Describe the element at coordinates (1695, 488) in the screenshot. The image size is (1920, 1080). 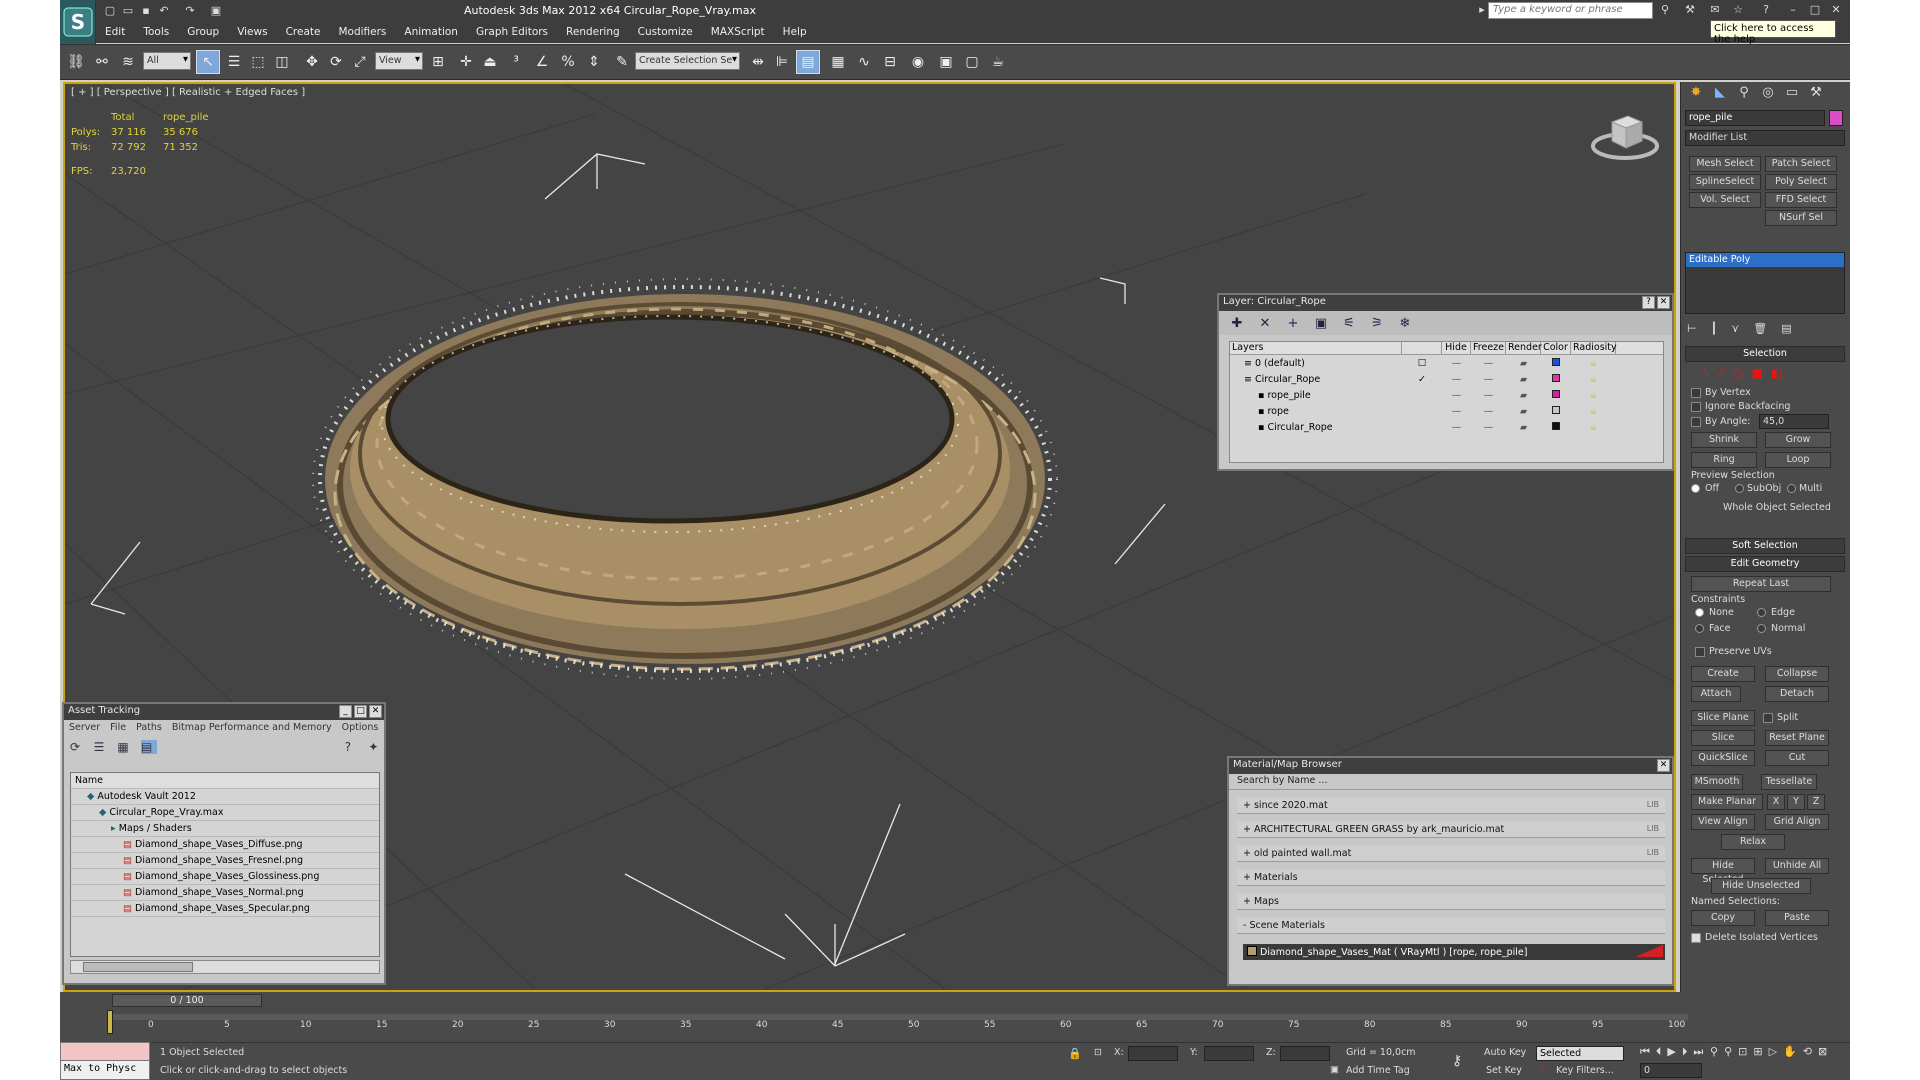
I see `preview-off-radio` at that location.